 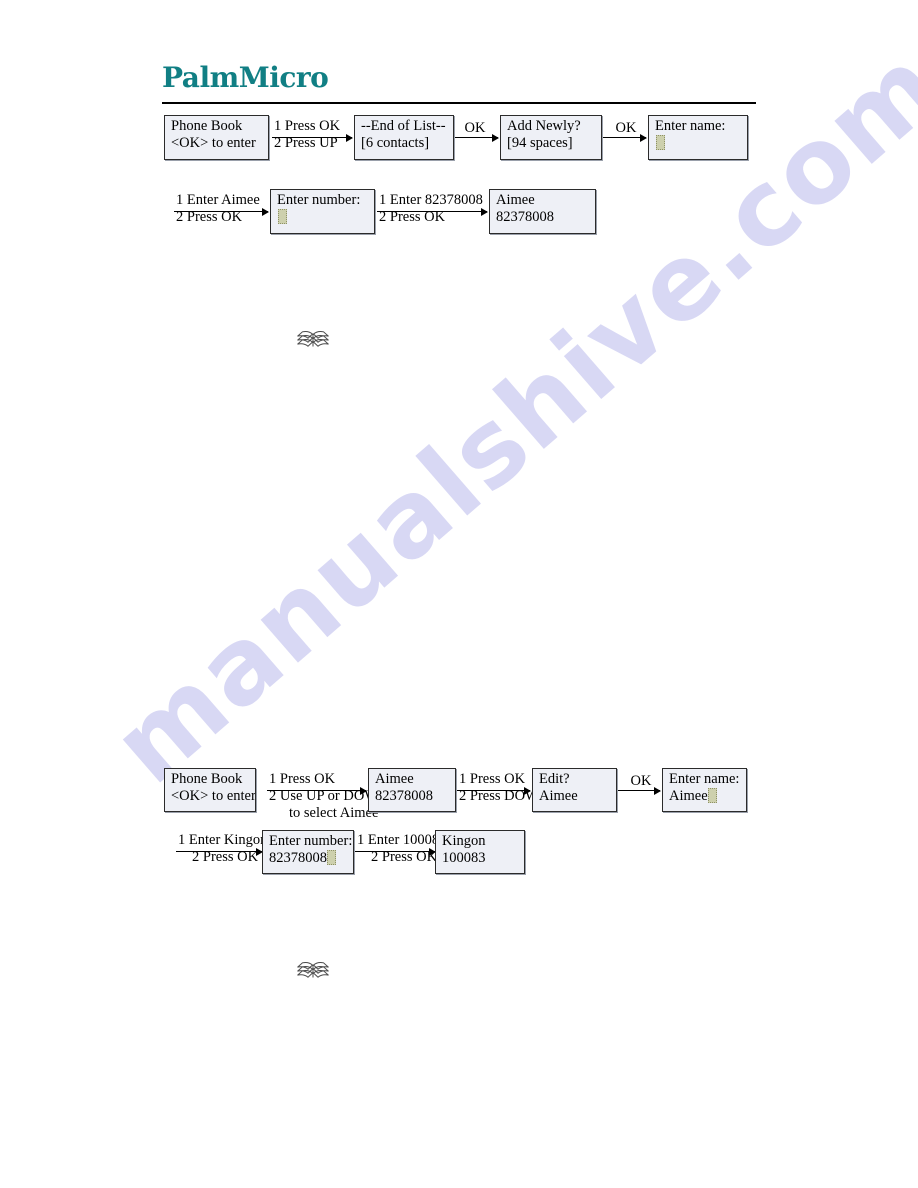 I want to click on lcd-screen-enter-number: Enter number:, so click(x=322, y=211).